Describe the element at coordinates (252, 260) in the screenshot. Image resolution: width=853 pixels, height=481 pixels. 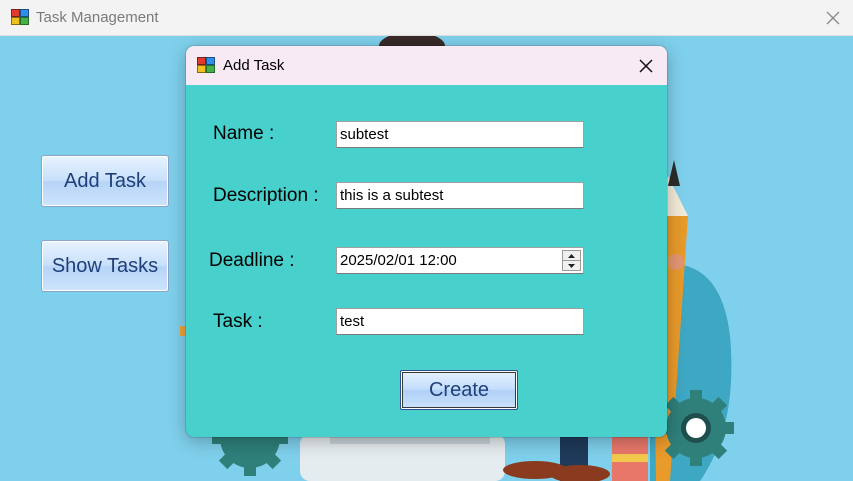
I see `deadline-label: Deadline :` at that location.